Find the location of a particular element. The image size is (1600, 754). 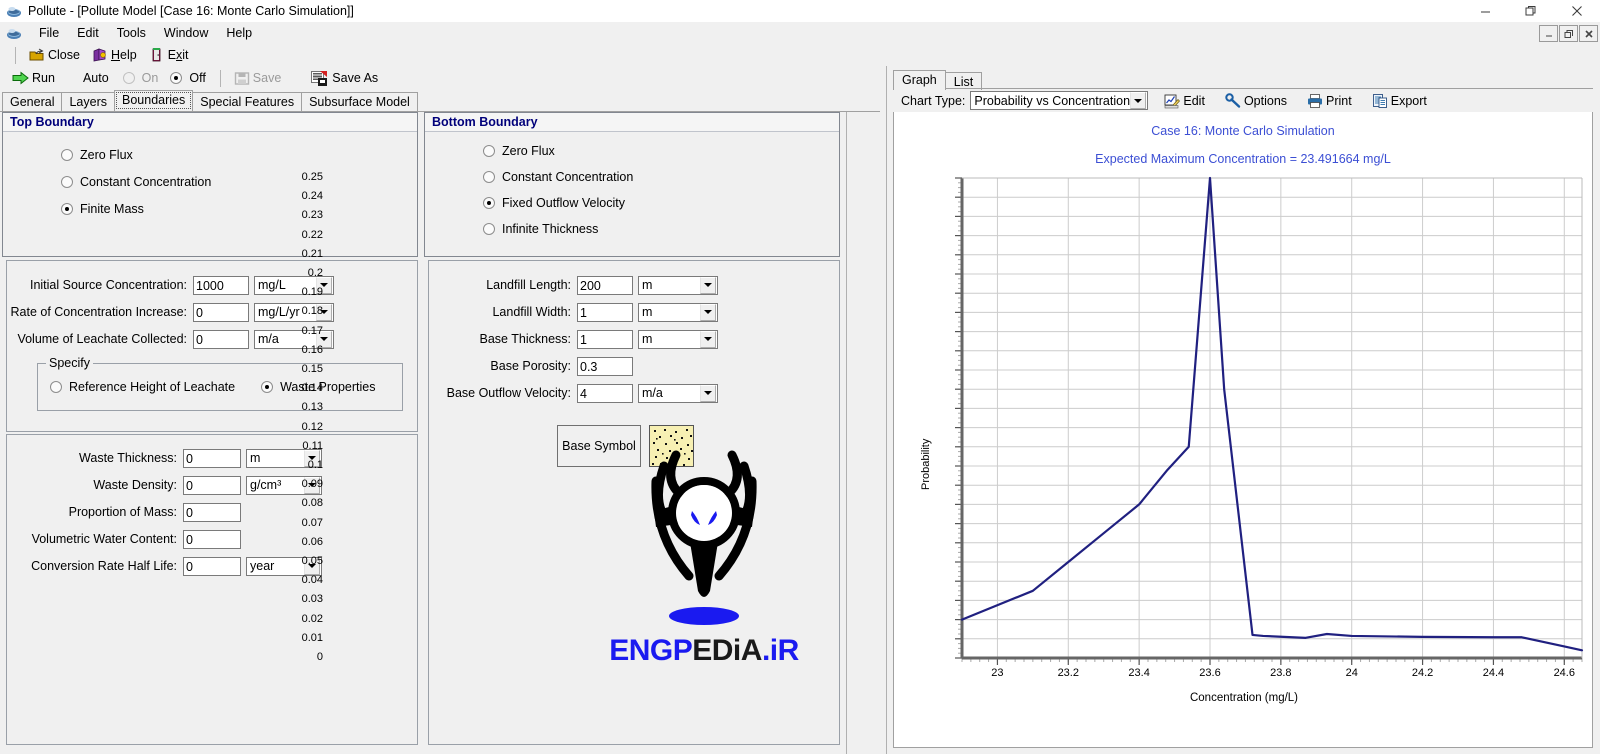

top-boundary-header: Top Boundary is located at coordinates (210, 122).